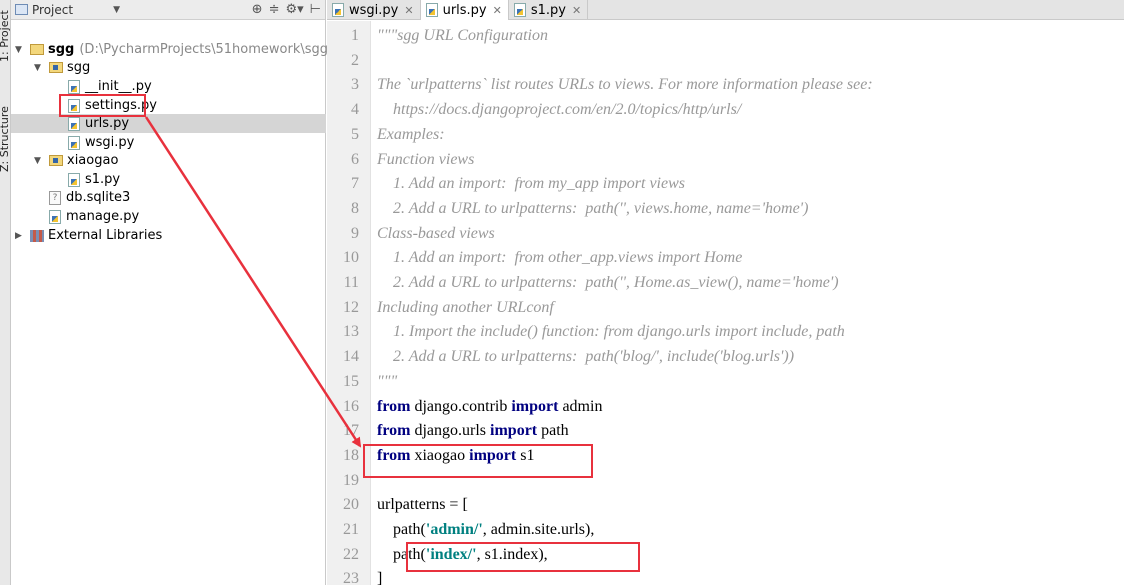 The height and width of the screenshot is (585, 1124). I want to click on line-number: 22, so click(351, 554).